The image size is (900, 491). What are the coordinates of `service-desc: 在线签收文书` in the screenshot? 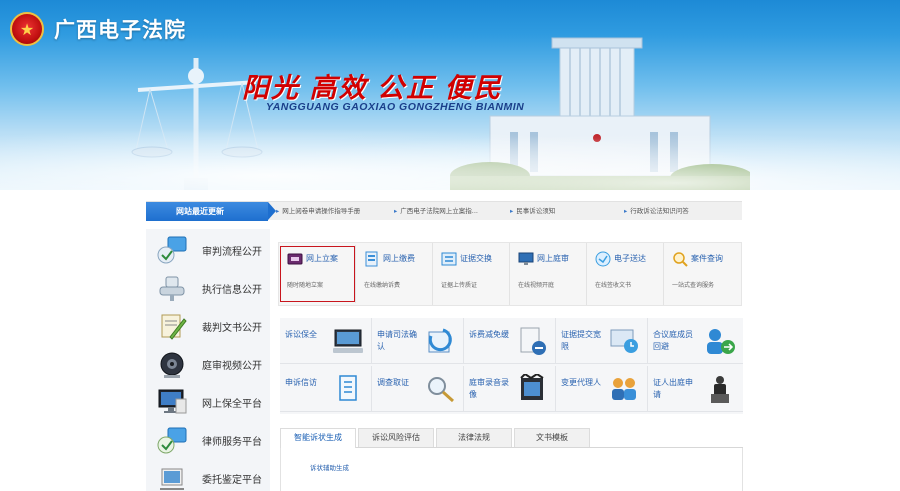 It's located at (613, 285).